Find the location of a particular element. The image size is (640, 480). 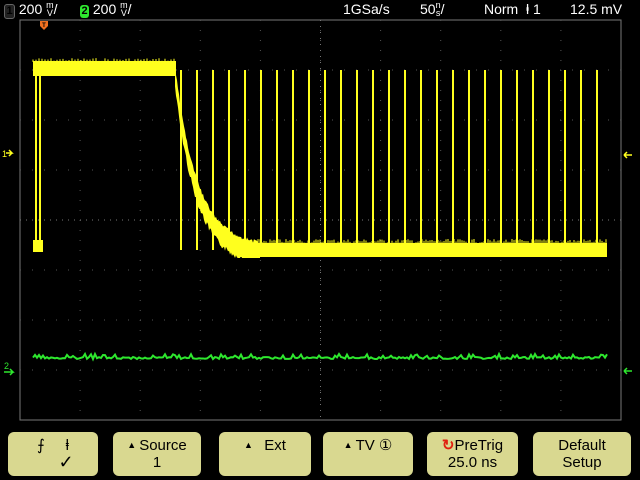

softkey-tv: ▲ TV ① is located at coordinates (368, 454).